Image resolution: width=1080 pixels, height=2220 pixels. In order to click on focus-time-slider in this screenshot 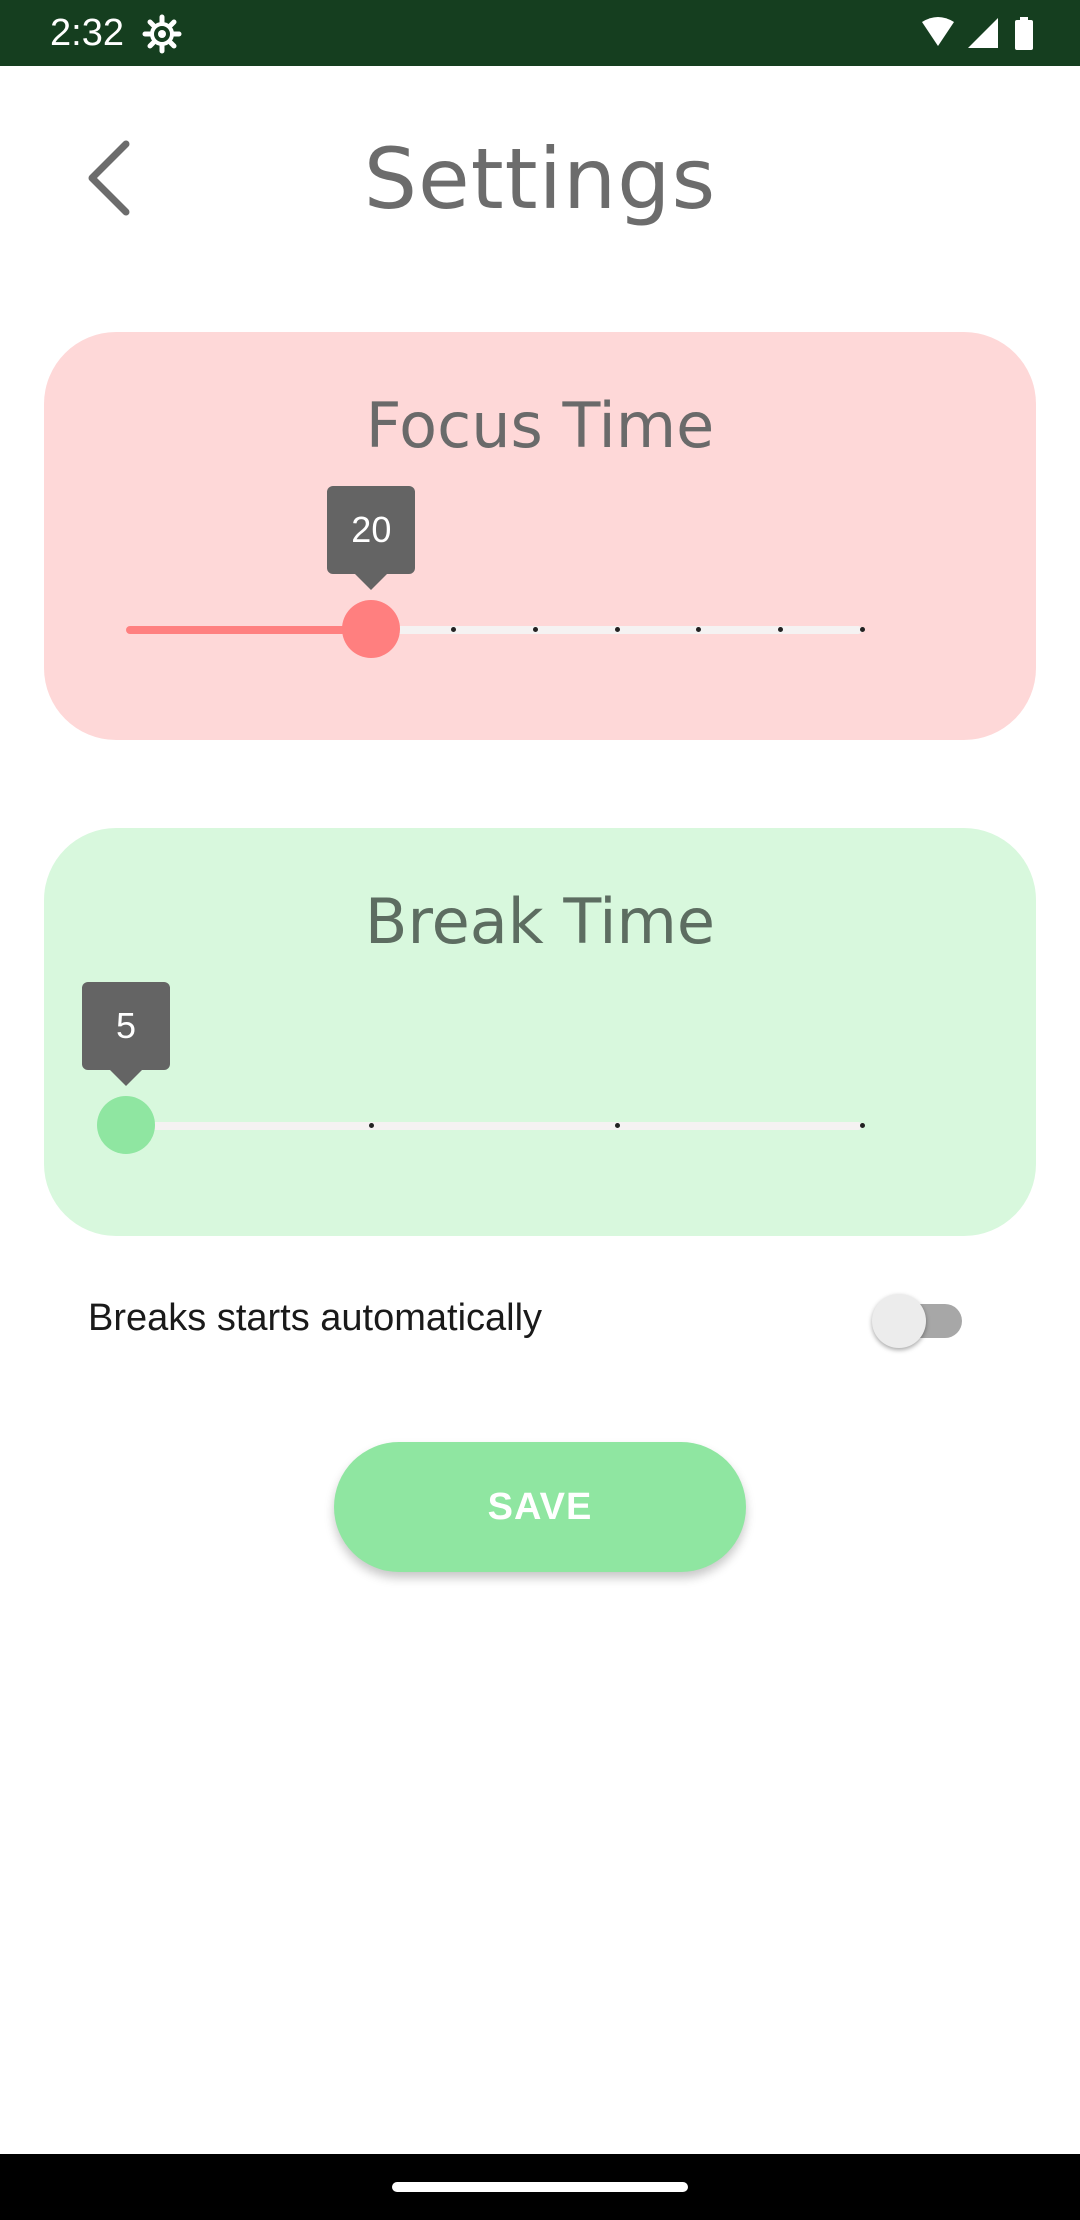, I will do `click(495, 630)`.